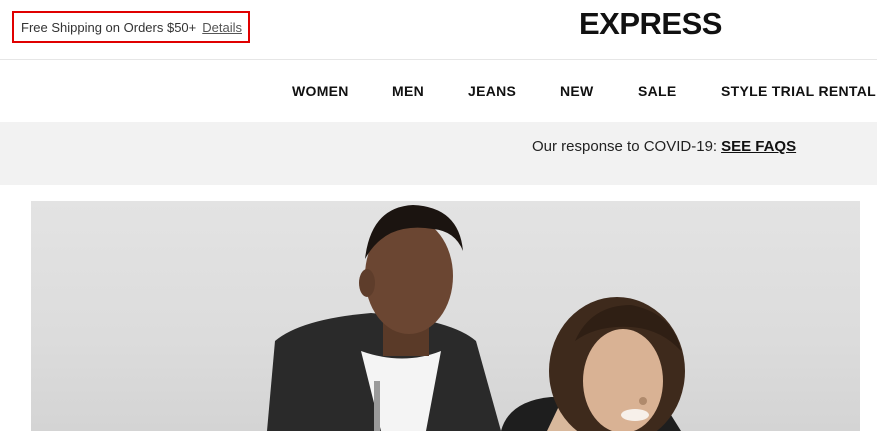  I want to click on express-logo: EXPRESS, so click(650, 24).